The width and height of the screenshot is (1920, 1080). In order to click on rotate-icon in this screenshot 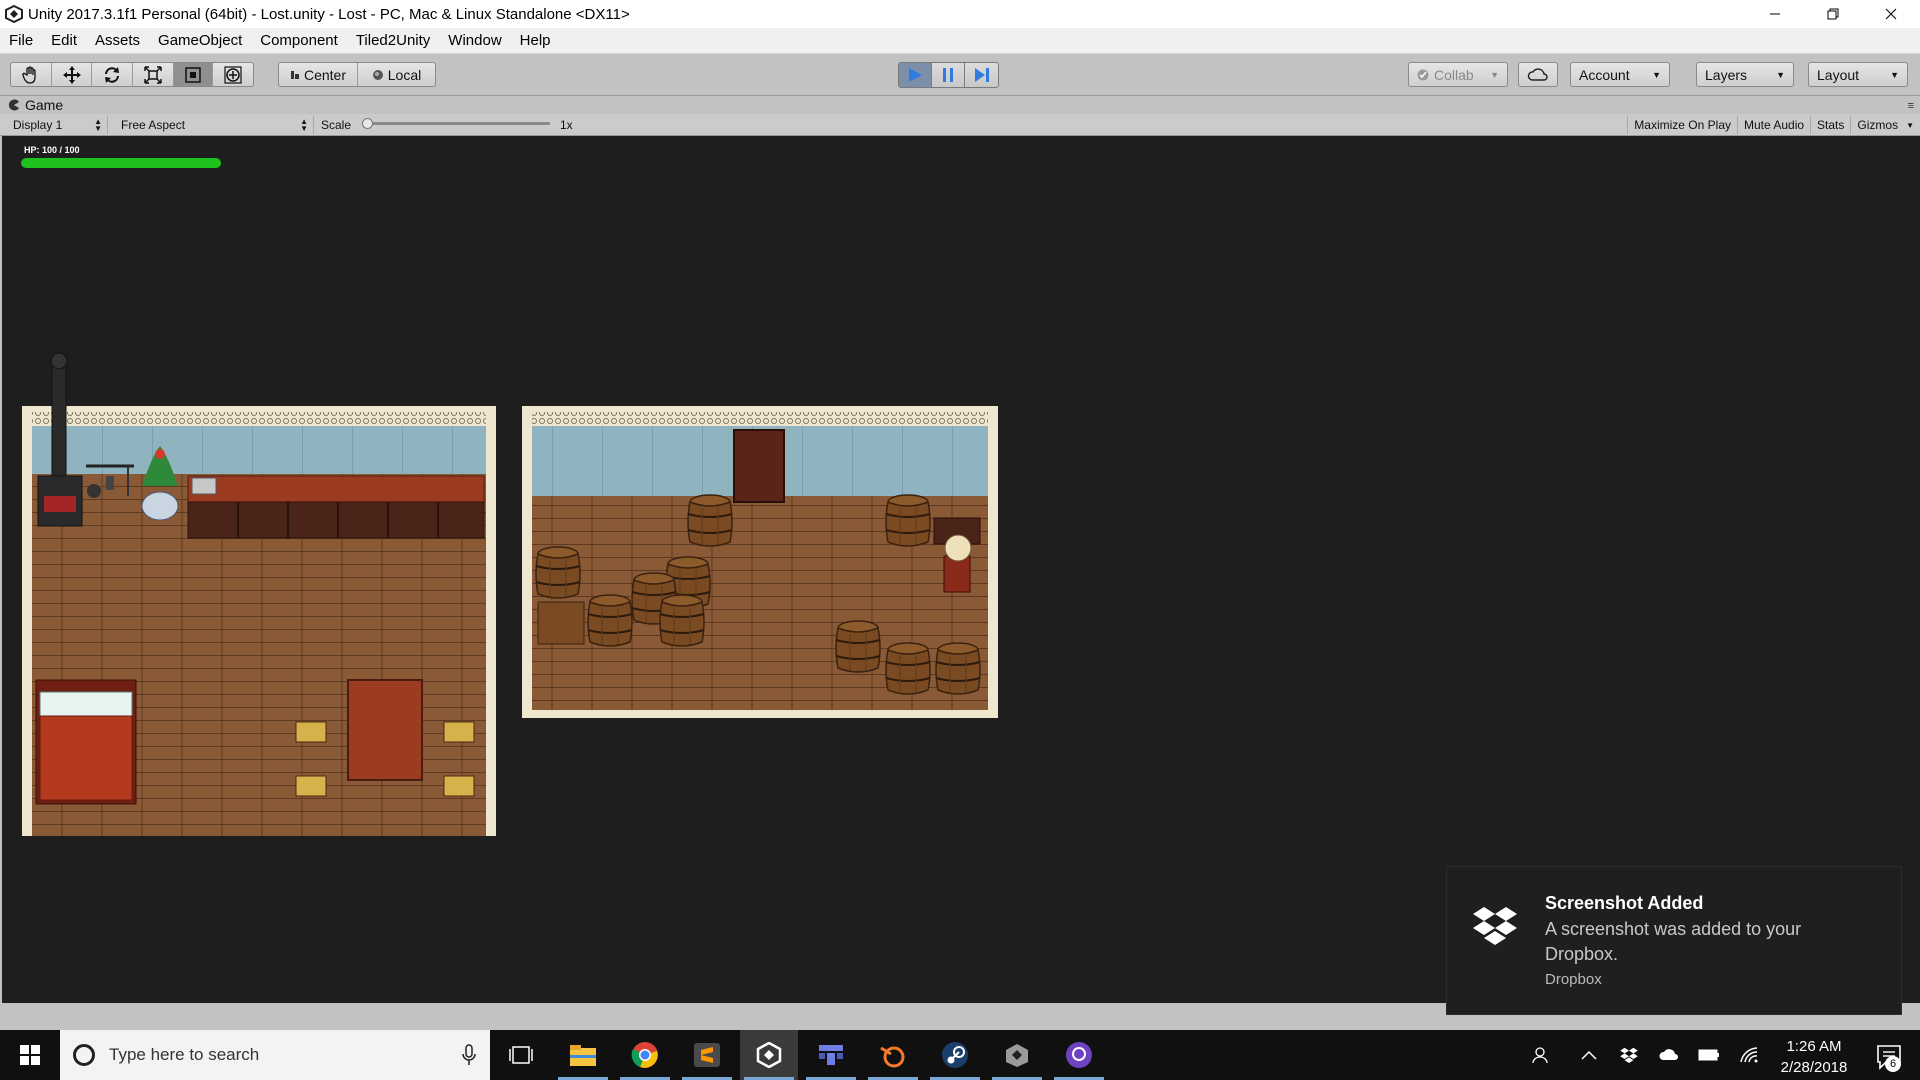, I will do `click(113, 74)`.